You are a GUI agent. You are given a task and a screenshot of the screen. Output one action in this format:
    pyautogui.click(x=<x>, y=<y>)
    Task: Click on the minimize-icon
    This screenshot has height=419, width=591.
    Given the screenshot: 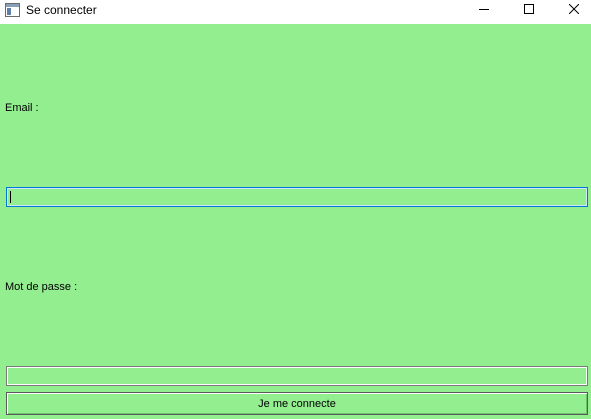 What is the action you would take?
    pyautogui.click(x=484, y=10)
    